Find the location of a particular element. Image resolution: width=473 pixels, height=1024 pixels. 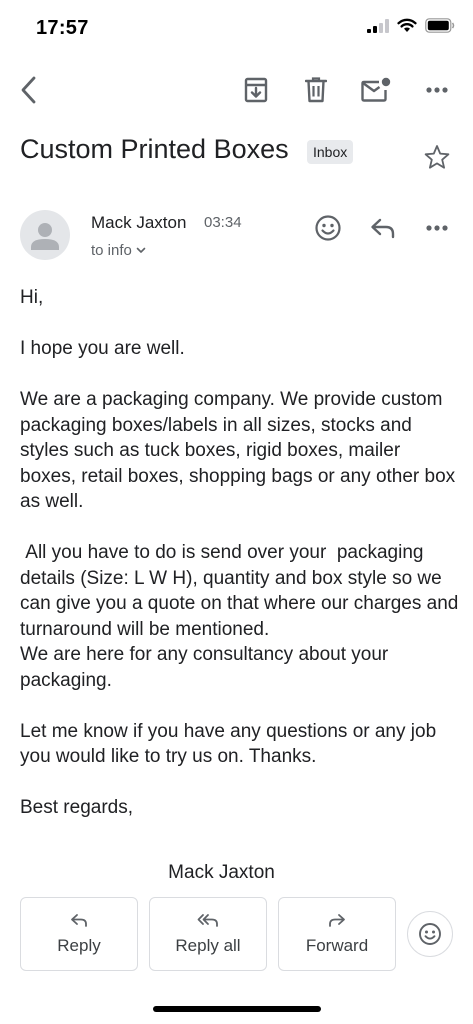

reply-actions: Reply Reply all Forward is located at coordinates (240, 934).